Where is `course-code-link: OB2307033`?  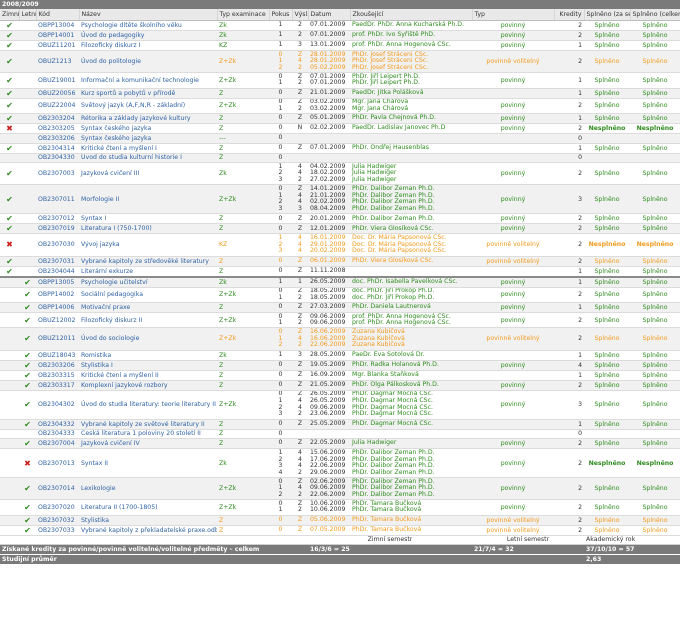 course-code-link: OB2307033 is located at coordinates (56, 530).